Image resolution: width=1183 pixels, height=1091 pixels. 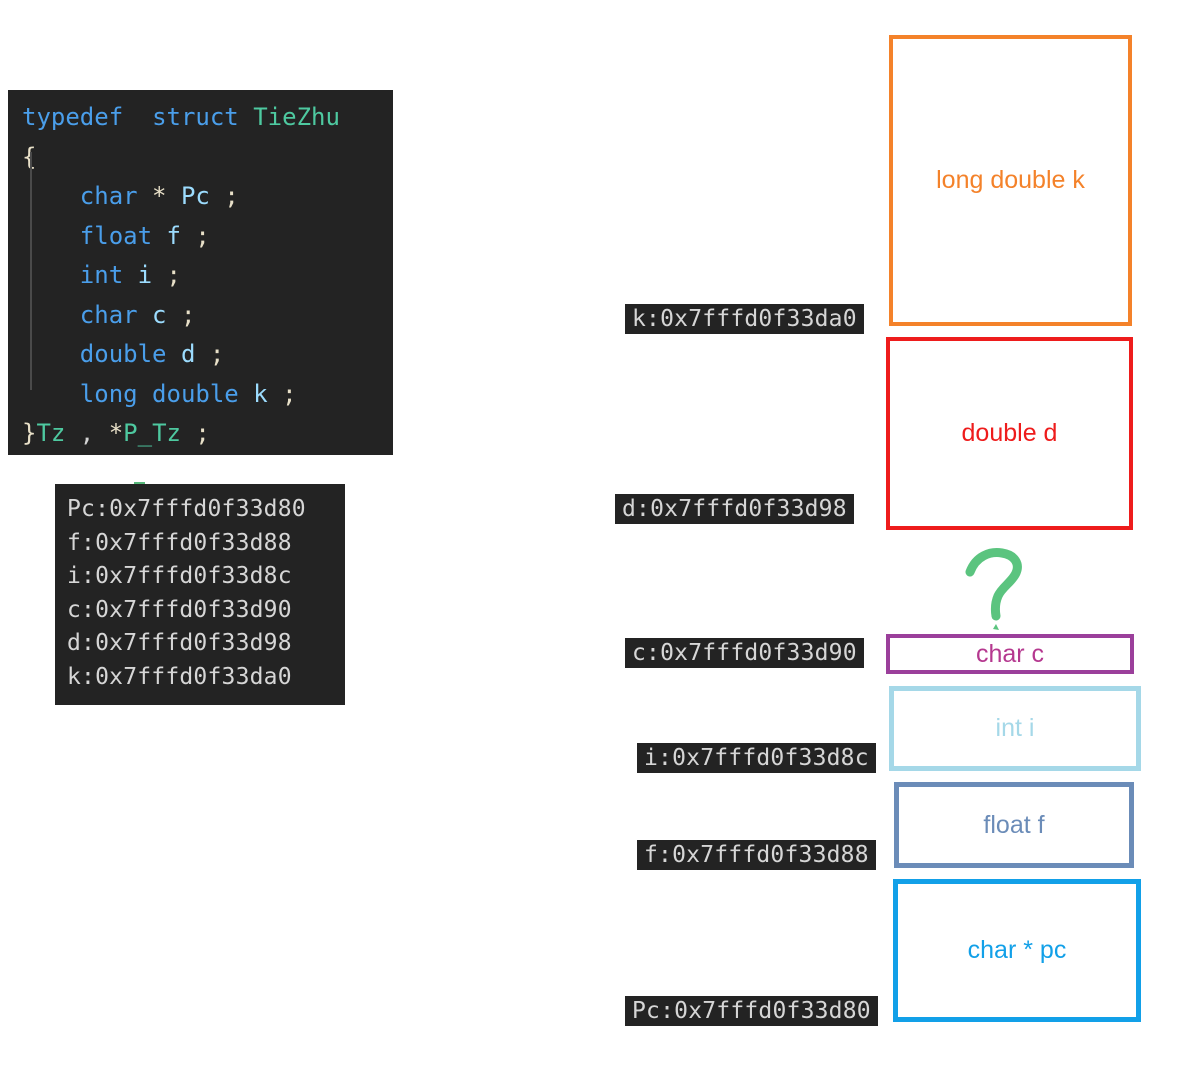 What do you see at coordinates (159, 314) in the screenshot?
I see `code-token: c` at bounding box center [159, 314].